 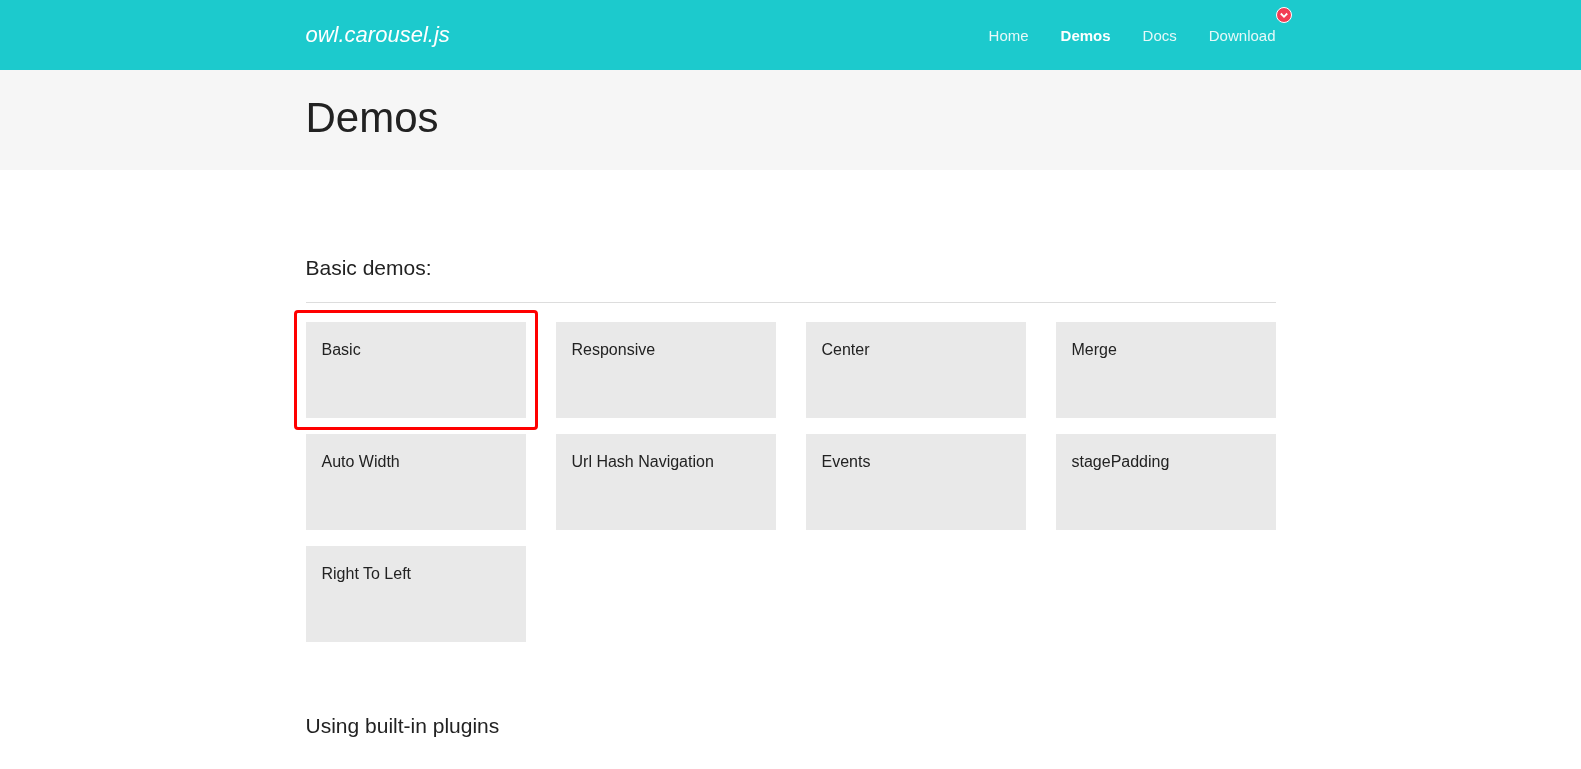 I want to click on section-heading: Basic demos:, so click(x=368, y=268).